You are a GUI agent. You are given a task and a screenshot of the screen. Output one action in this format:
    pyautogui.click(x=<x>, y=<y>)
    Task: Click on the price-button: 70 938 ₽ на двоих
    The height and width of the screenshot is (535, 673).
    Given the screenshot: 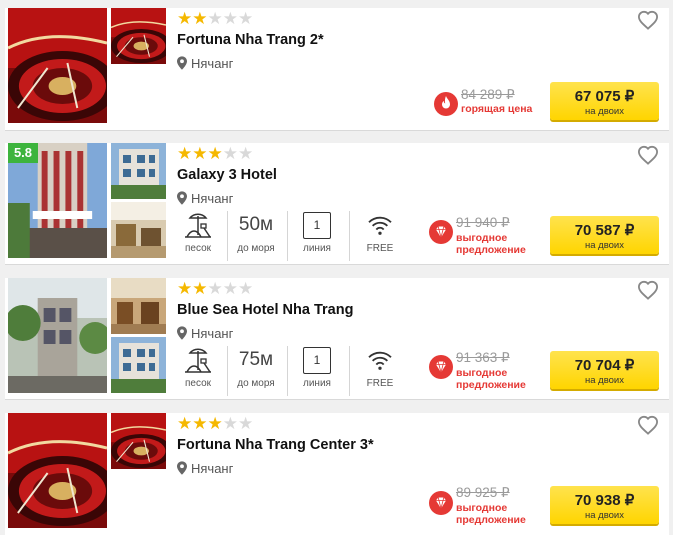 What is the action you would take?
    pyautogui.click(x=604, y=505)
    